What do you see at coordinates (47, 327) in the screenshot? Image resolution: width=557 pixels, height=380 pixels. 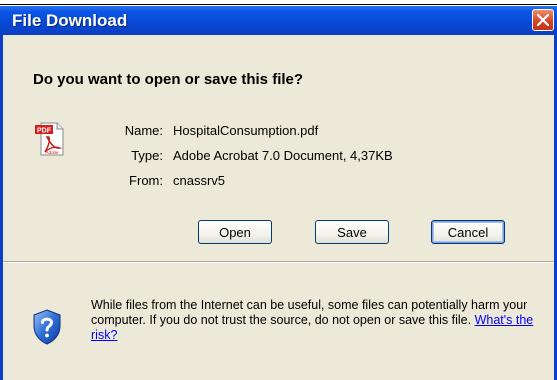 I see `shield-question-icon` at bounding box center [47, 327].